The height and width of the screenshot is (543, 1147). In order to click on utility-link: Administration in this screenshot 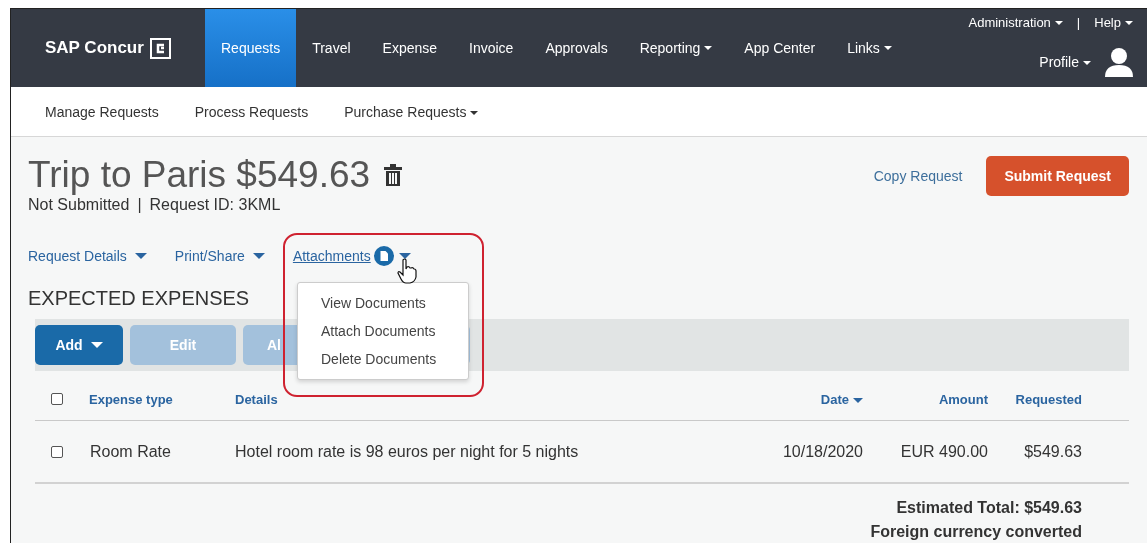, I will do `click(1015, 22)`.